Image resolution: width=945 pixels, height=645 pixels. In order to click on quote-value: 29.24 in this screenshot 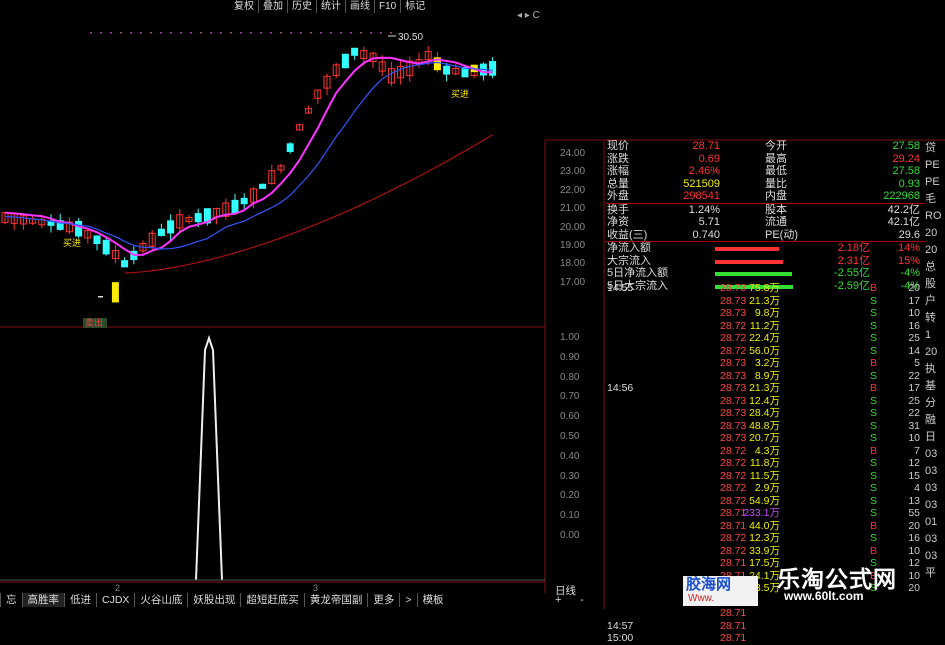, I will do `click(906, 158)`.